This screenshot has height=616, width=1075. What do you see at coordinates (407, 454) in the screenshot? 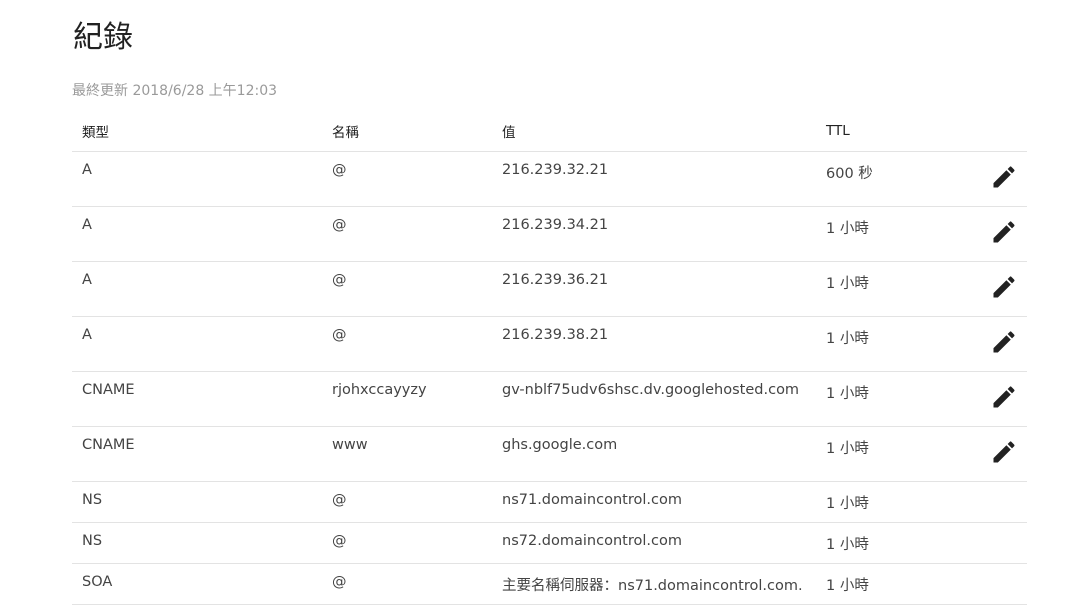
I see `record-name: www` at bounding box center [407, 454].